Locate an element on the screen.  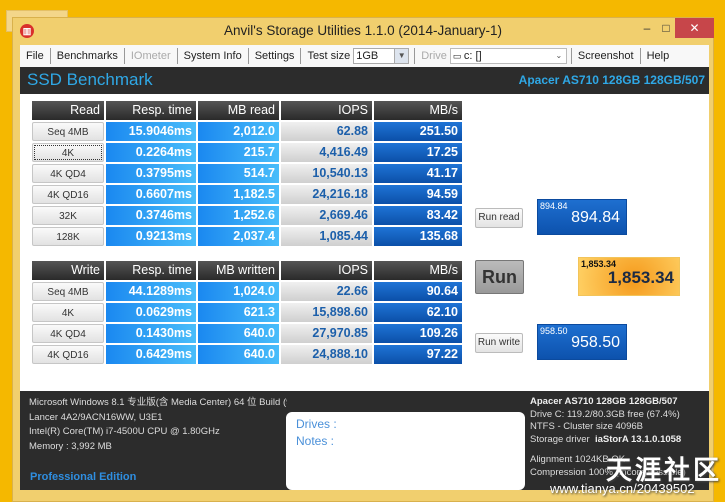
drive-info-name: Apacer AS710 128GB 128GB/507 is located at coordinates (604, 401).